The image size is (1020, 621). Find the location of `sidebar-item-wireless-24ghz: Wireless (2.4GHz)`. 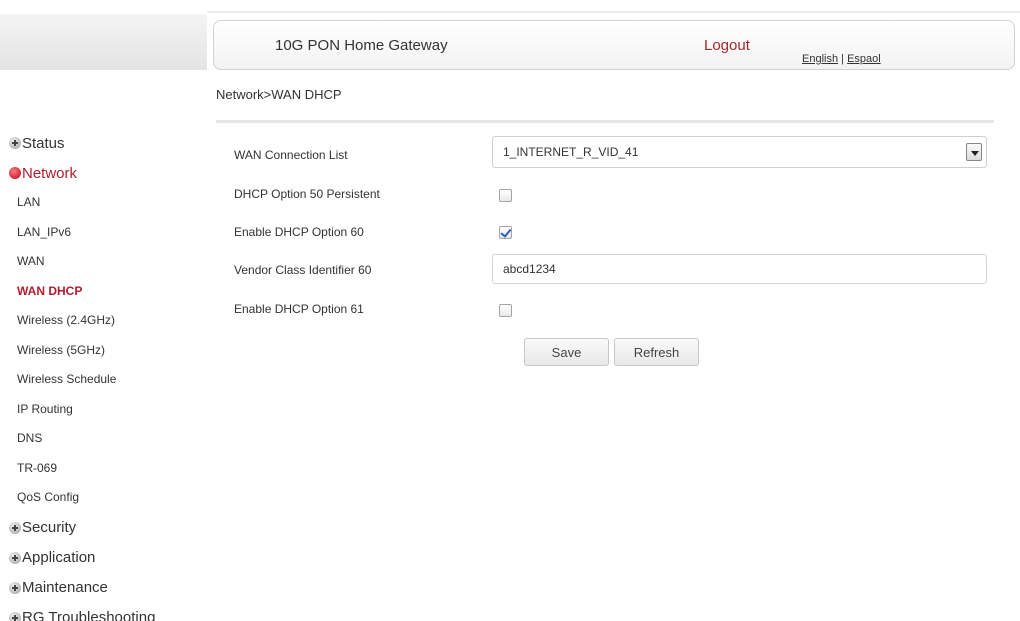

sidebar-item-wireless-24ghz: Wireless (2.4GHz) is located at coordinates (103, 321).